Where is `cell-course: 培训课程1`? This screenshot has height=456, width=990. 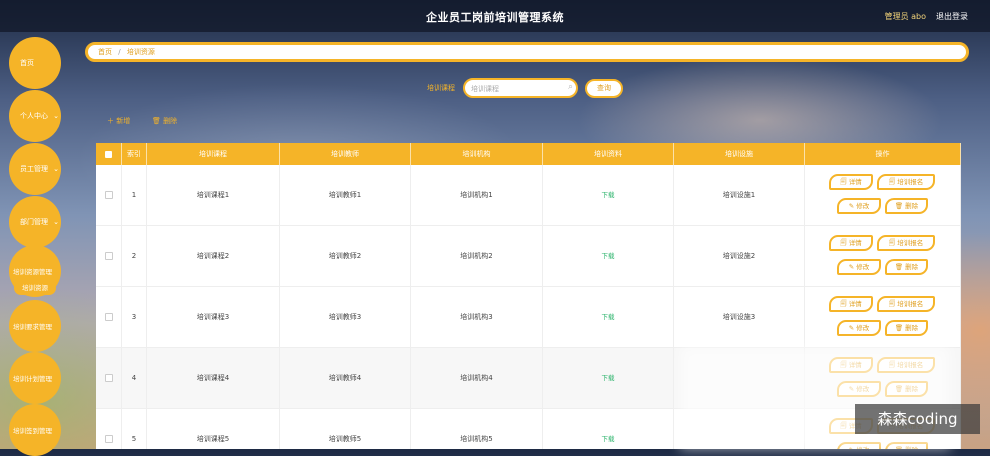
cell-course: 培训课程1 is located at coordinates (213, 195).